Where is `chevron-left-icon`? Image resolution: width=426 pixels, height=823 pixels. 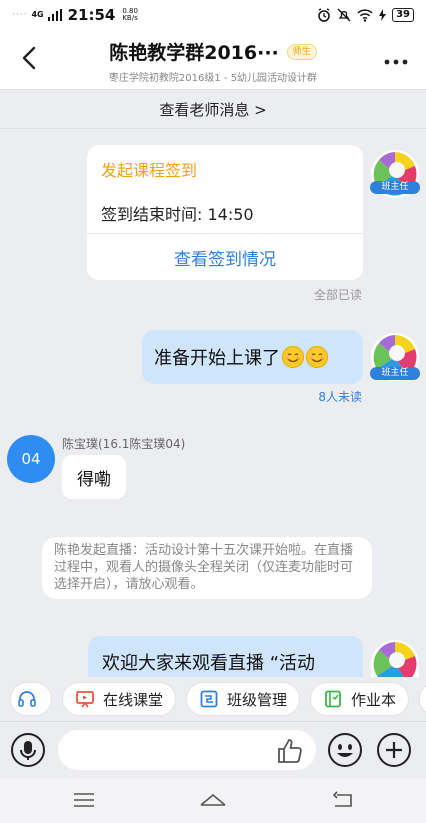
chevron-left-icon is located at coordinates (29, 58).